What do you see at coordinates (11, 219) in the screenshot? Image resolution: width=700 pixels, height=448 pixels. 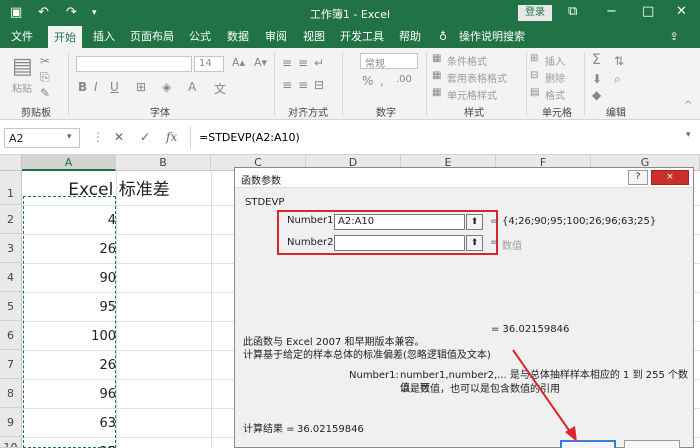 I see `row-header-2: 2` at bounding box center [11, 219].